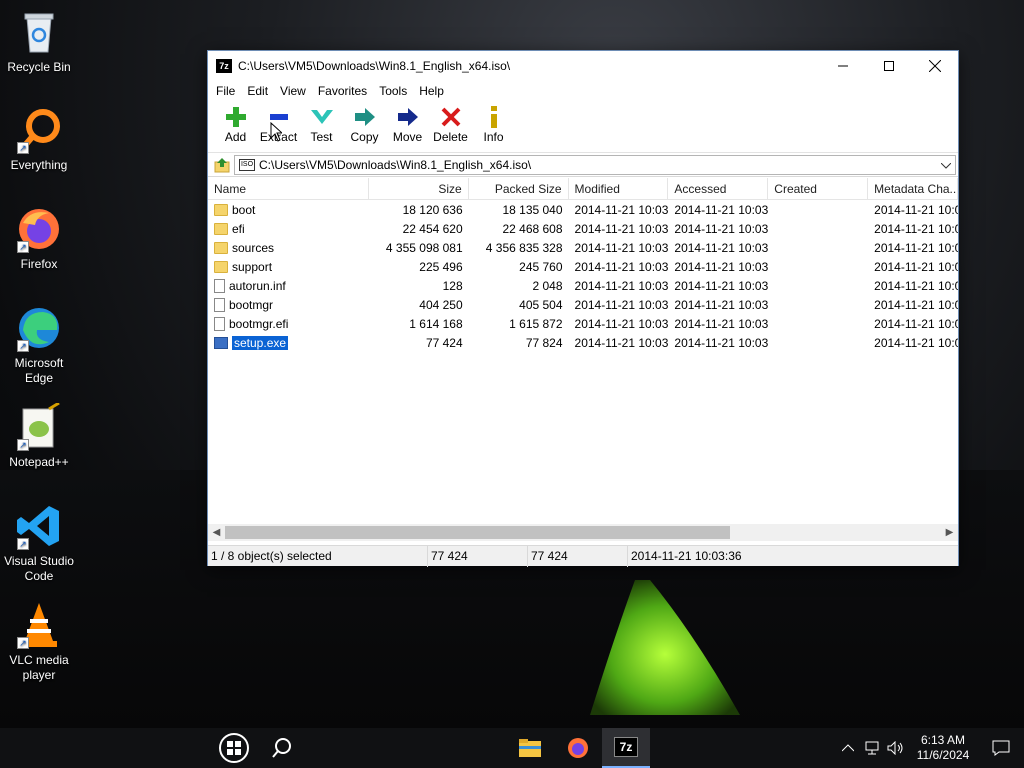 This screenshot has height=768, width=1024. What do you see at coordinates (288, 304) in the screenshot?
I see `cell-name: bootmgr` at bounding box center [288, 304].